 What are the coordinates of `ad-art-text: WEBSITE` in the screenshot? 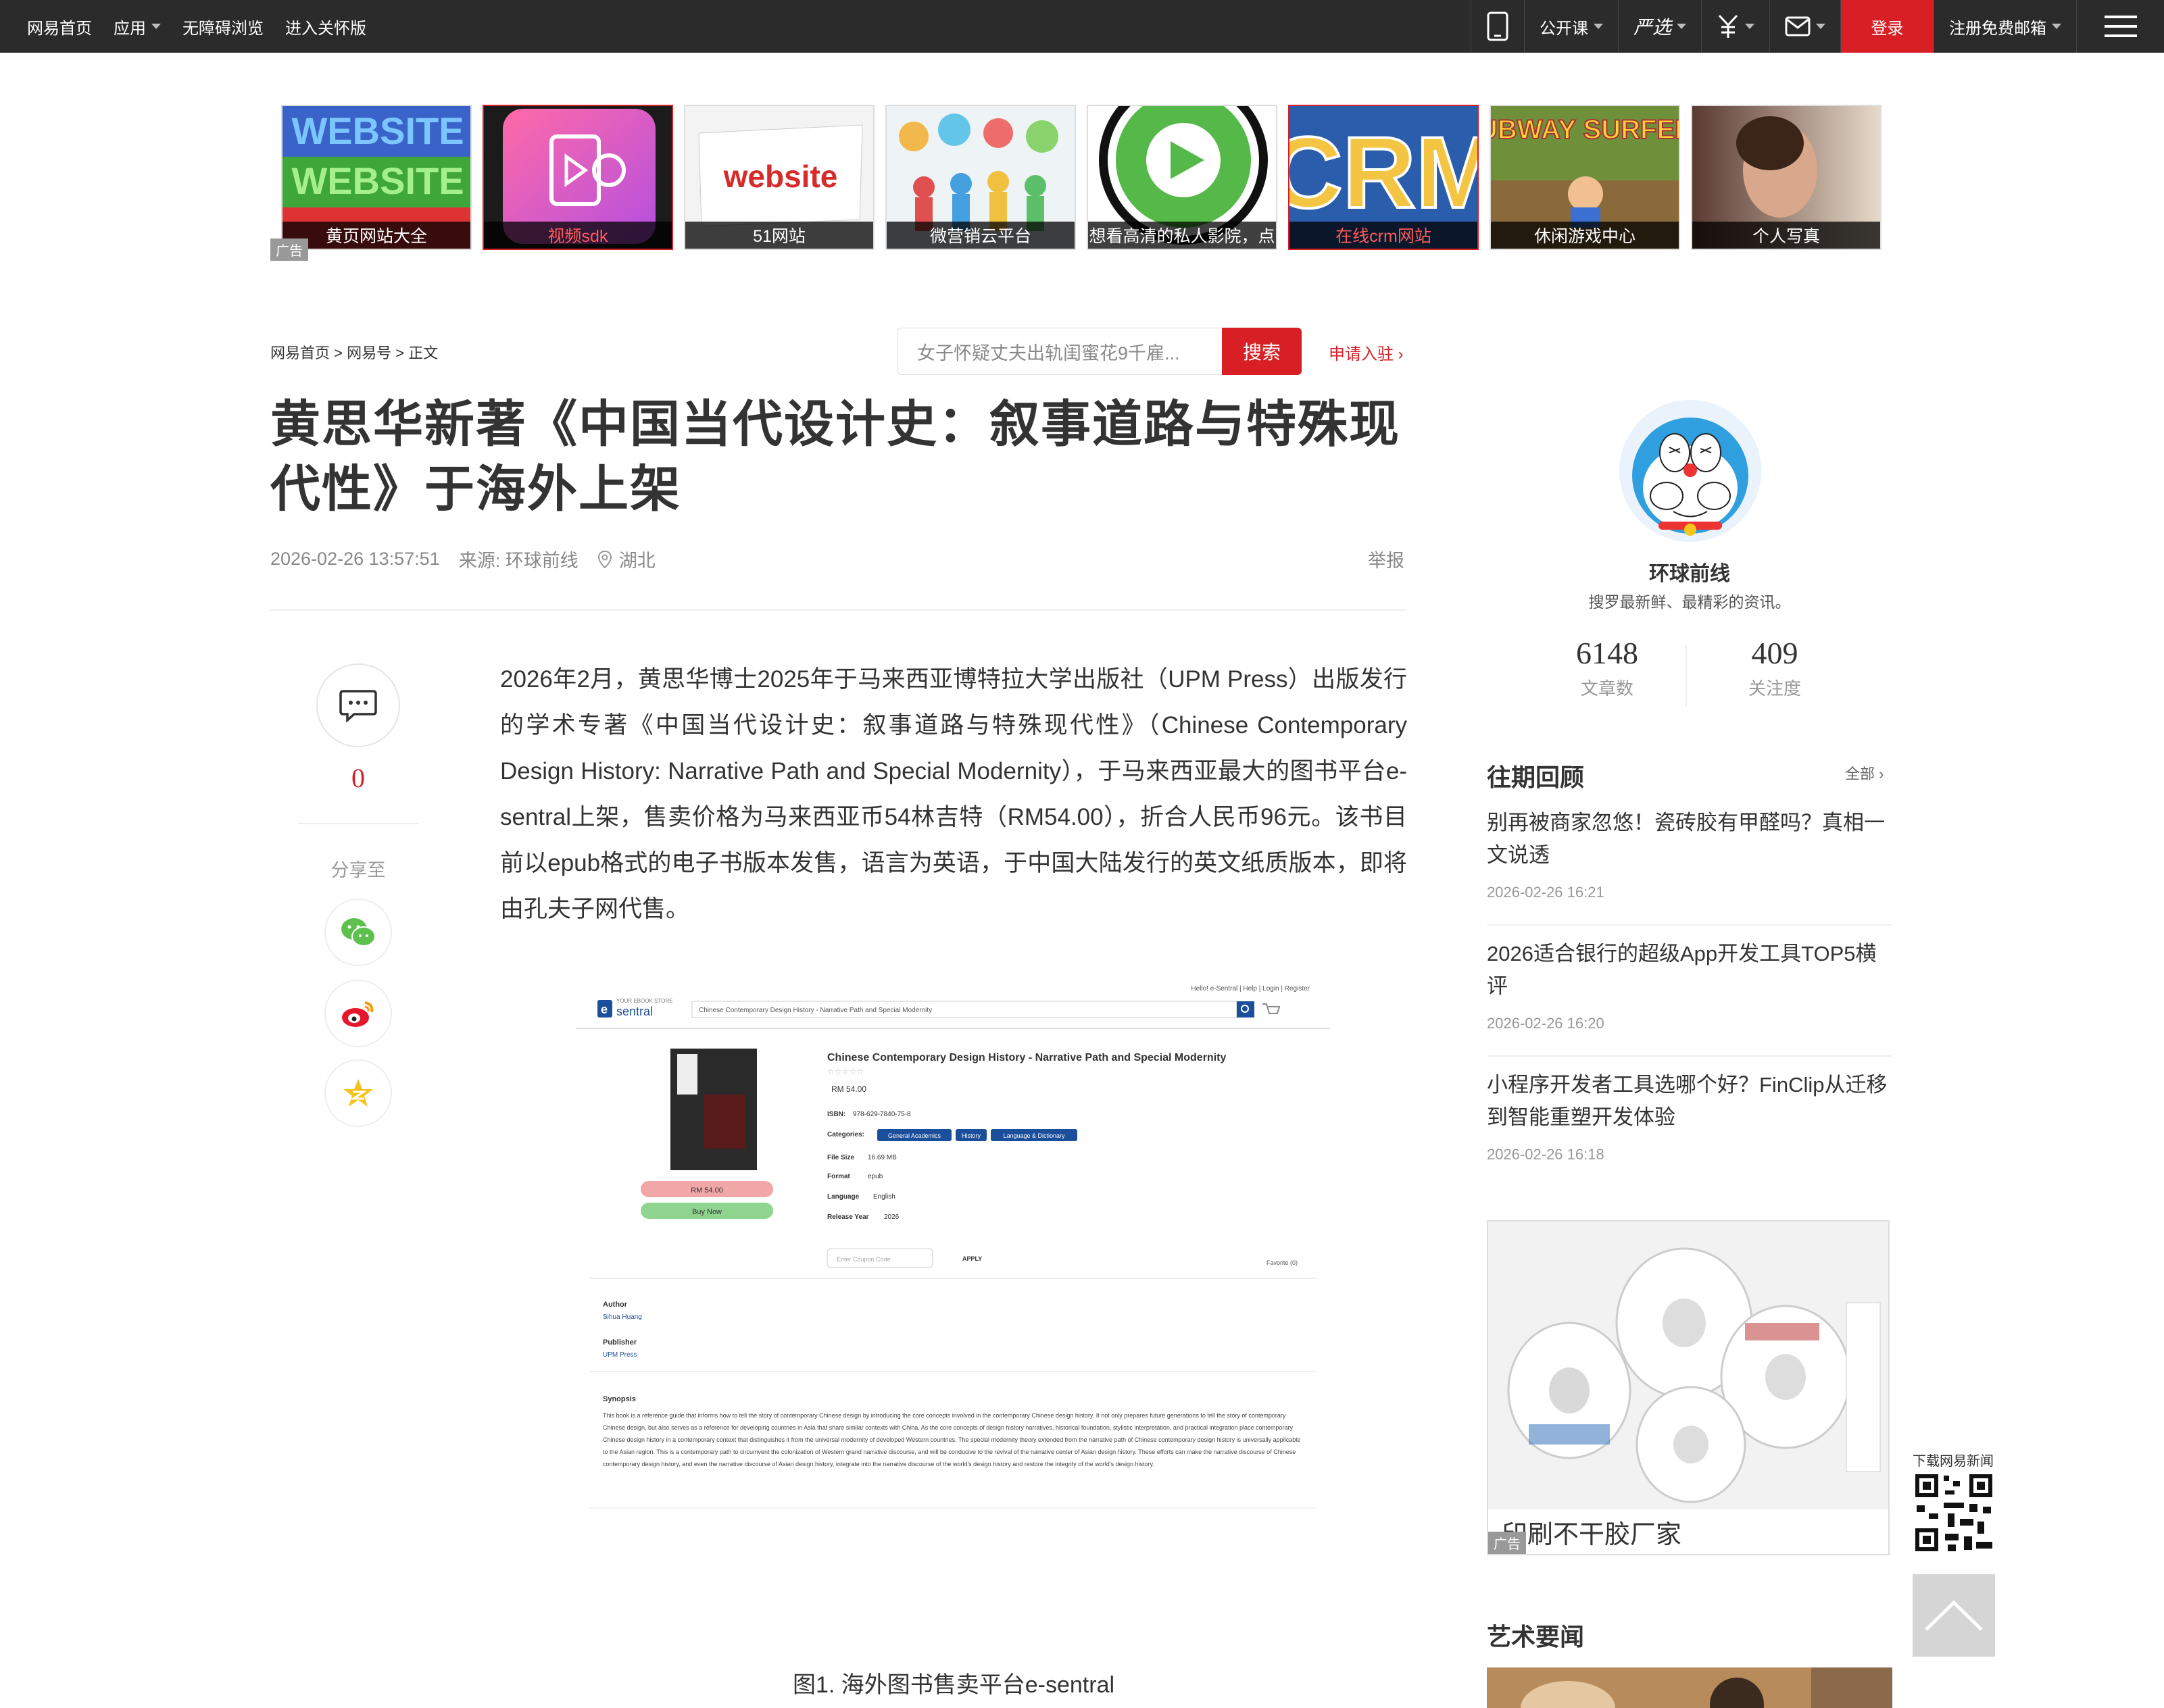 It's located at (377, 181).